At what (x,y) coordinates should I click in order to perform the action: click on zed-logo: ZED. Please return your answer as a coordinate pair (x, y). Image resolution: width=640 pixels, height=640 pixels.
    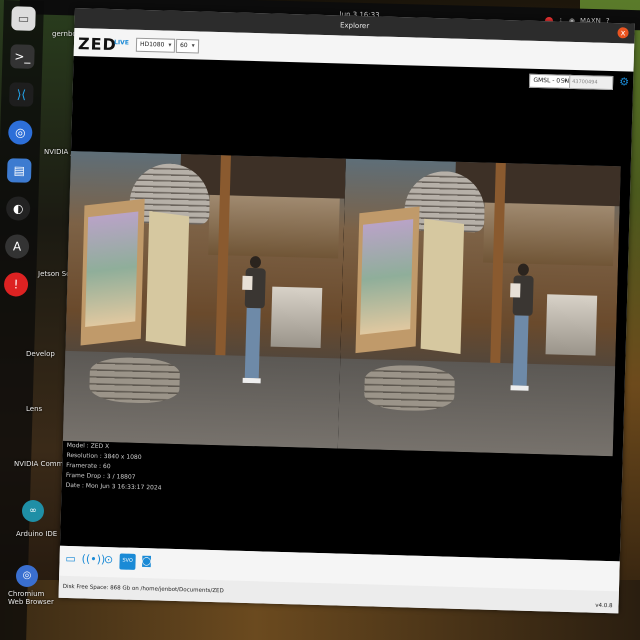
    Looking at the image, I should click on (97, 44).